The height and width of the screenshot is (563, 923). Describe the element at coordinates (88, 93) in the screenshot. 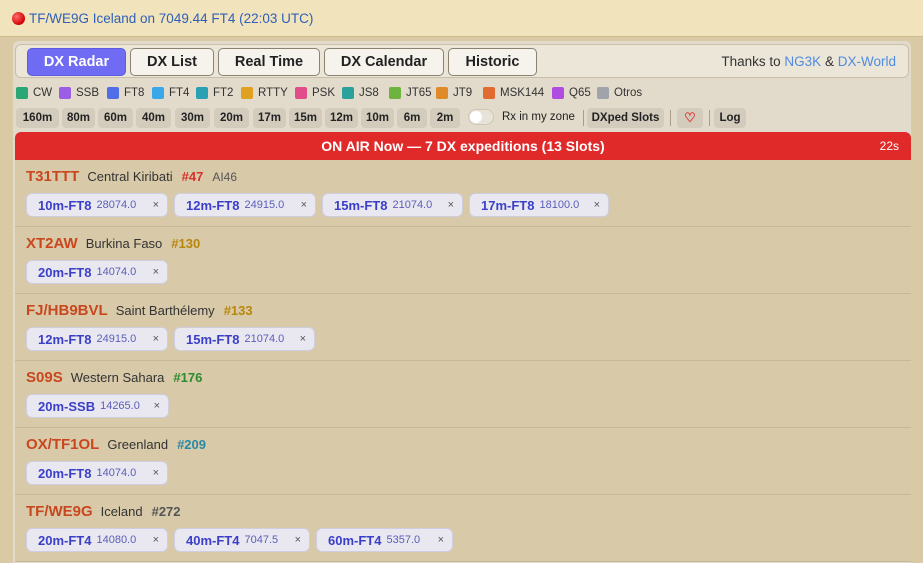

I see `mode-label: SSB` at that location.